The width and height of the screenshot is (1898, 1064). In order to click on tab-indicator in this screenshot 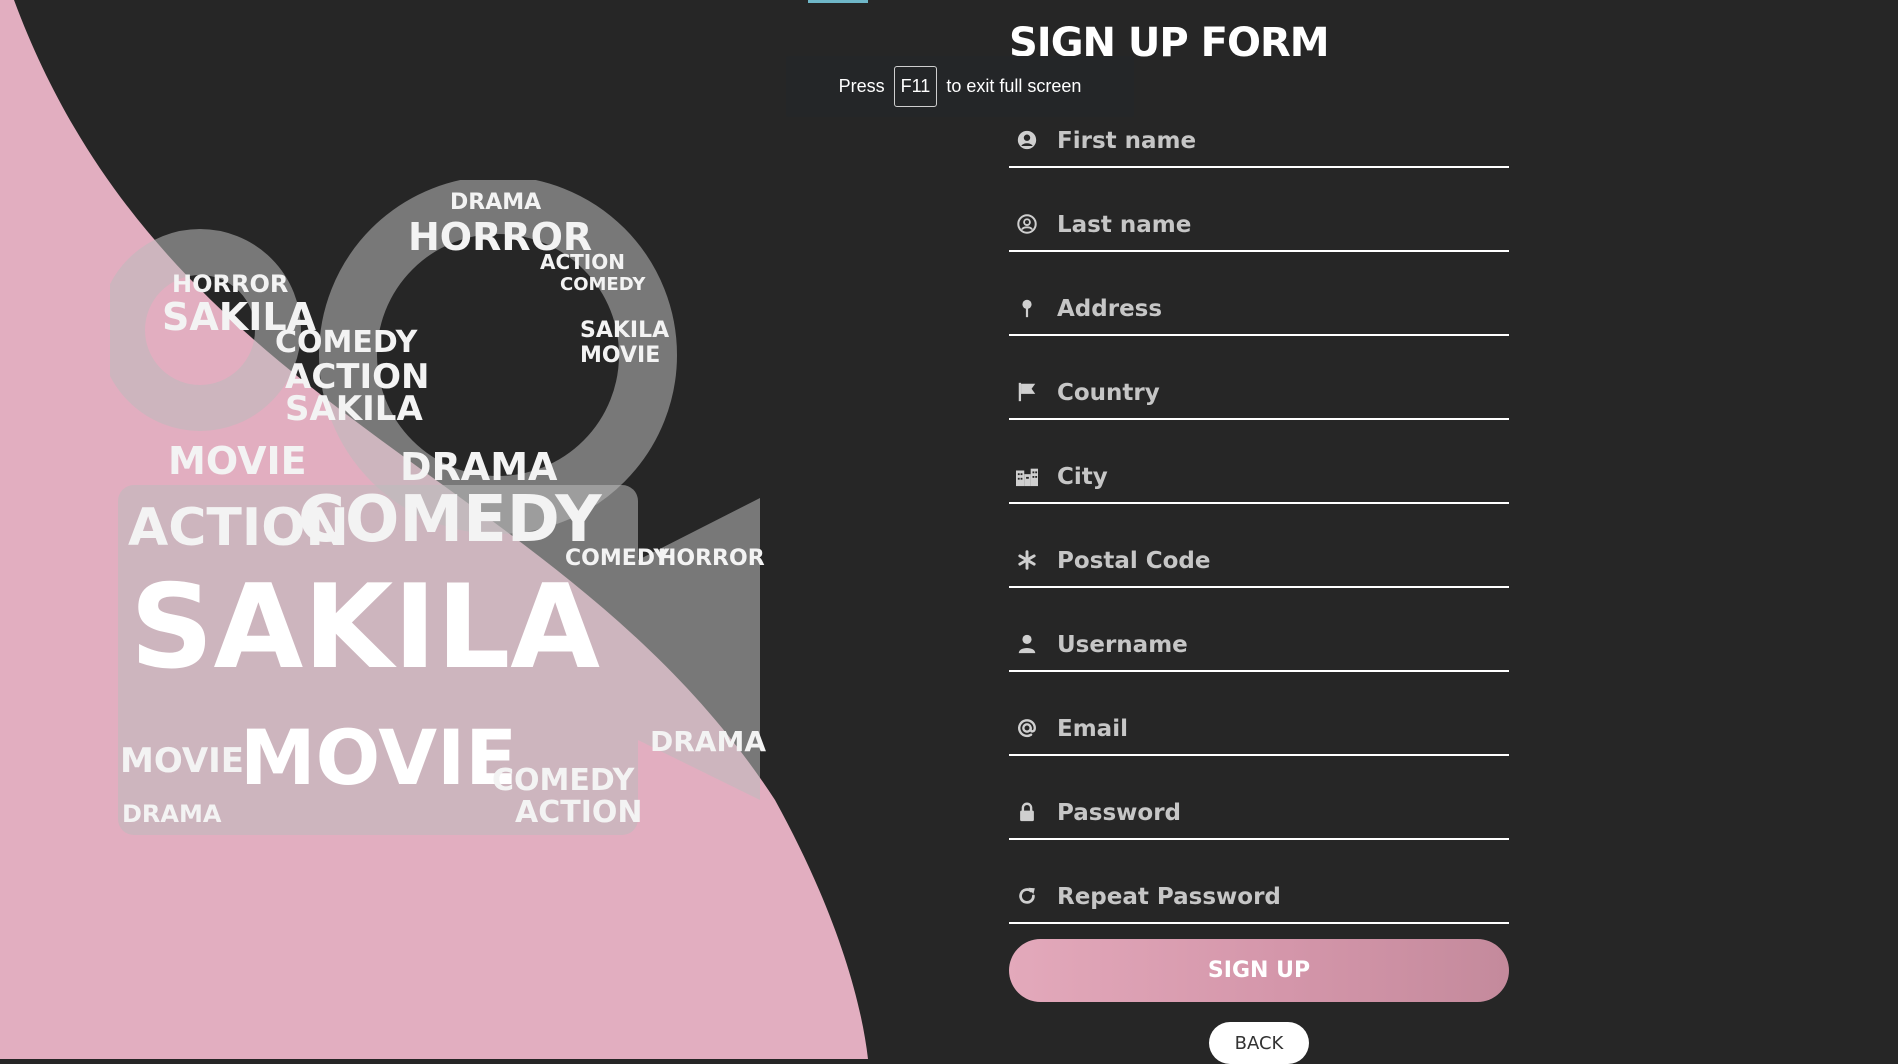, I will do `click(838, 1)`.